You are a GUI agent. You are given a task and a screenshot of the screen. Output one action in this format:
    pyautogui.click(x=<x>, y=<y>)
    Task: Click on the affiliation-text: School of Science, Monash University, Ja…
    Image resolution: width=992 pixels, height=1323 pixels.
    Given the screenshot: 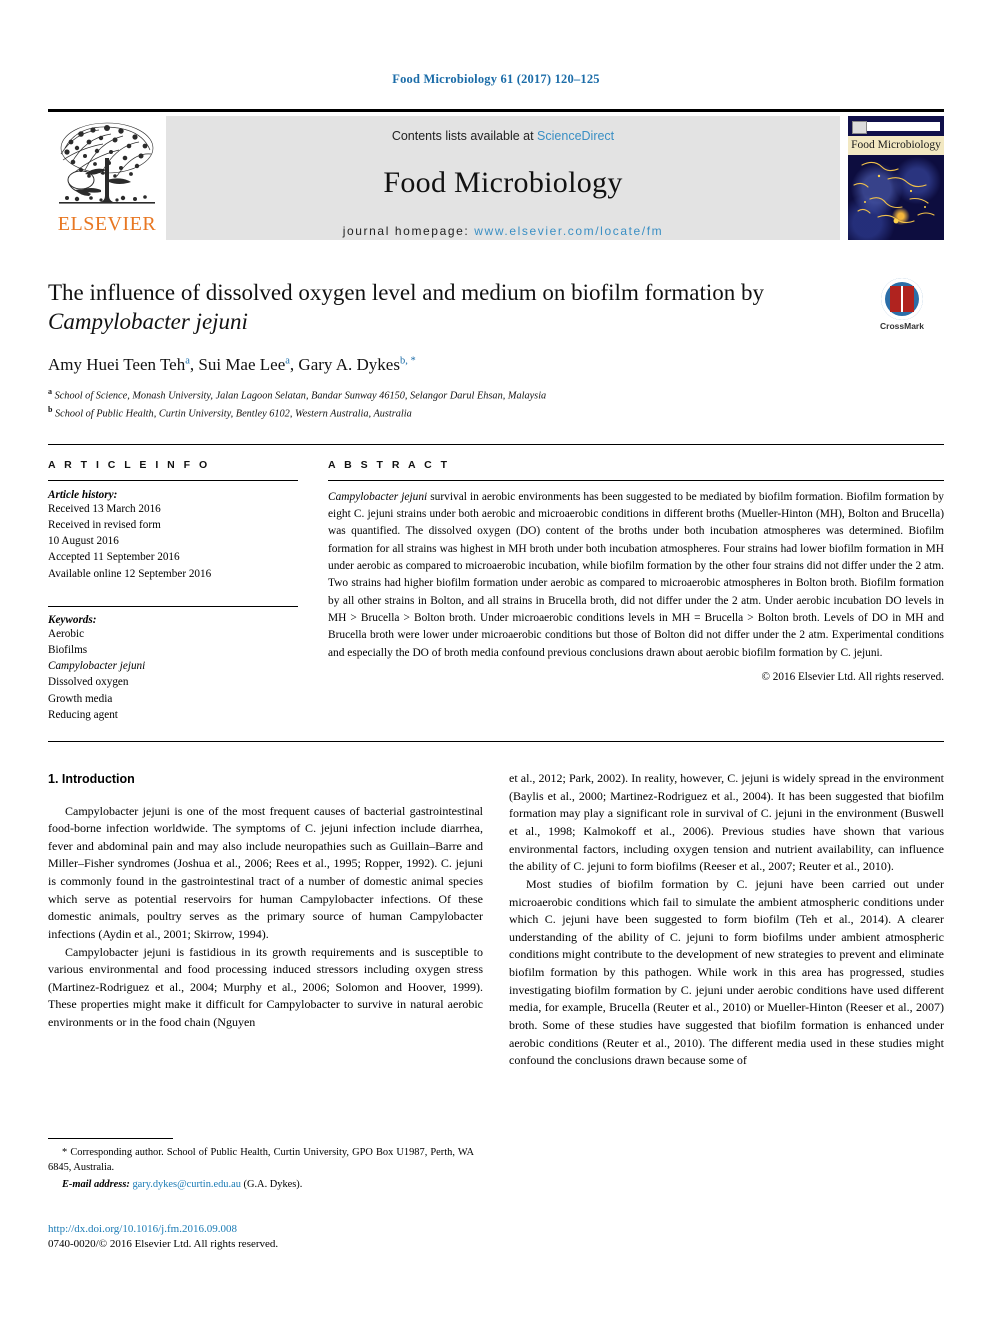 What is the action you would take?
    pyautogui.click(x=300, y=396)
    